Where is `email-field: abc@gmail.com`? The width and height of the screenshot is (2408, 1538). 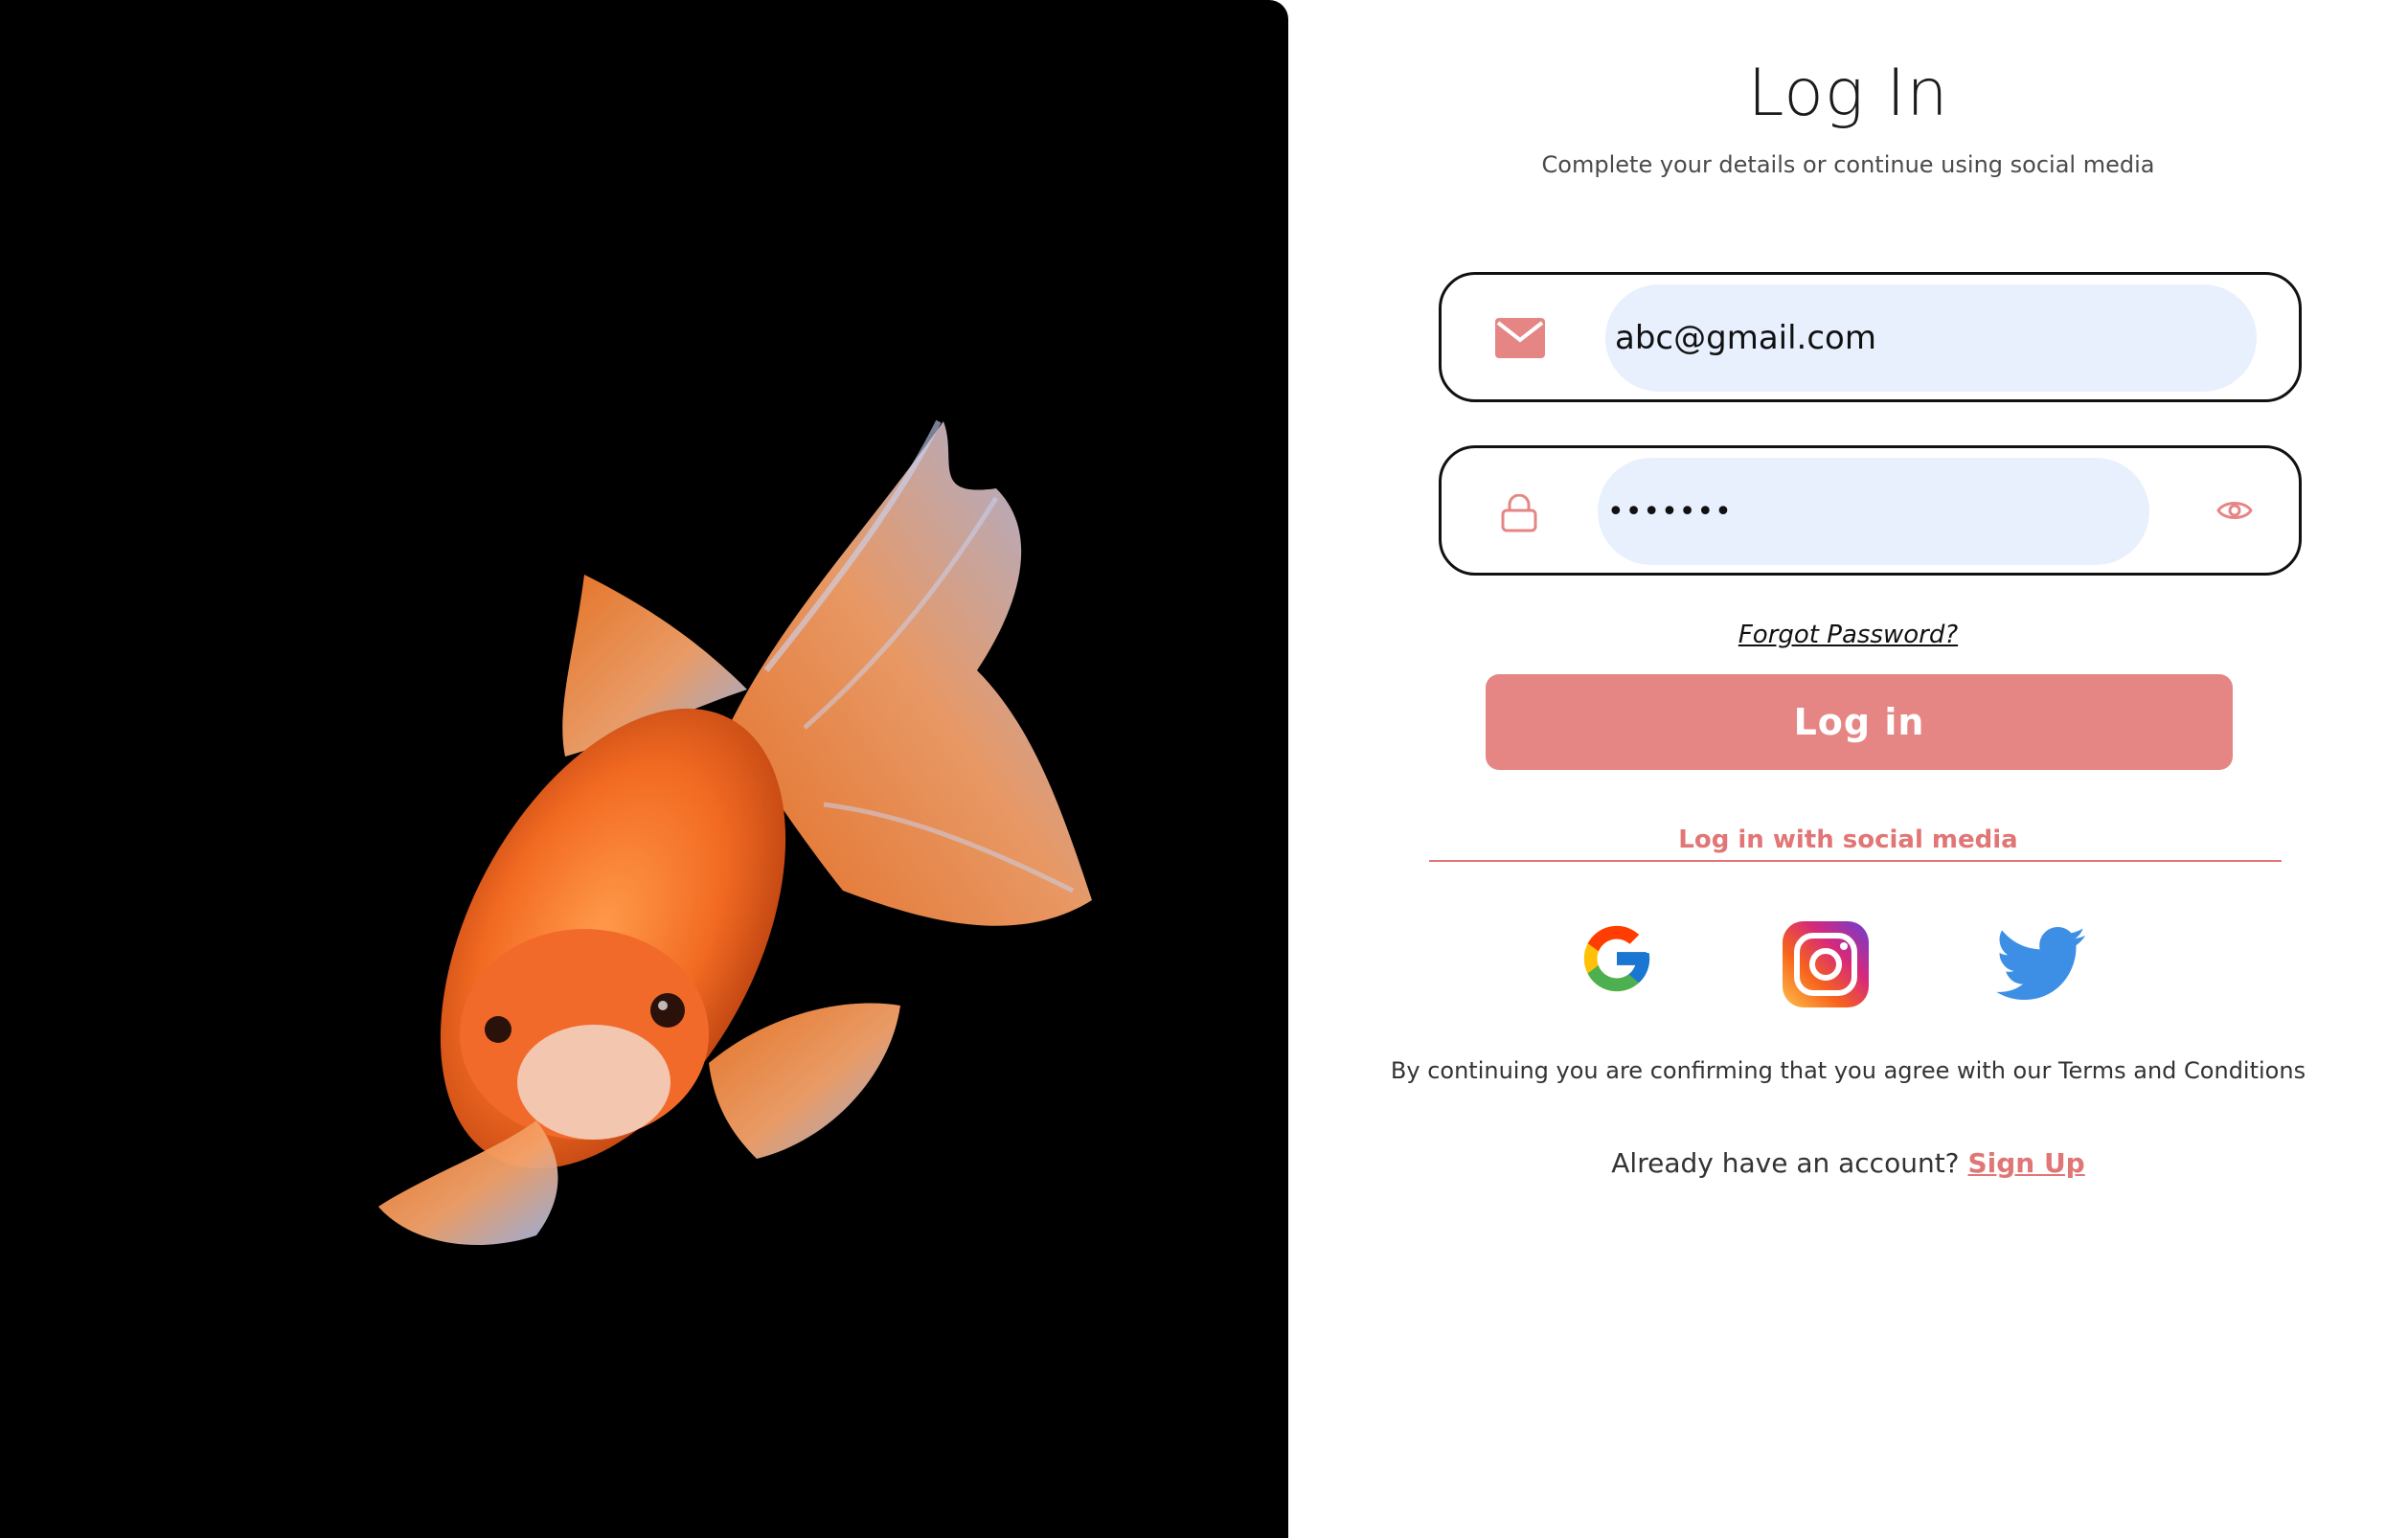
email-field: abc@gmail.com is located at coordinates (1870, 337).